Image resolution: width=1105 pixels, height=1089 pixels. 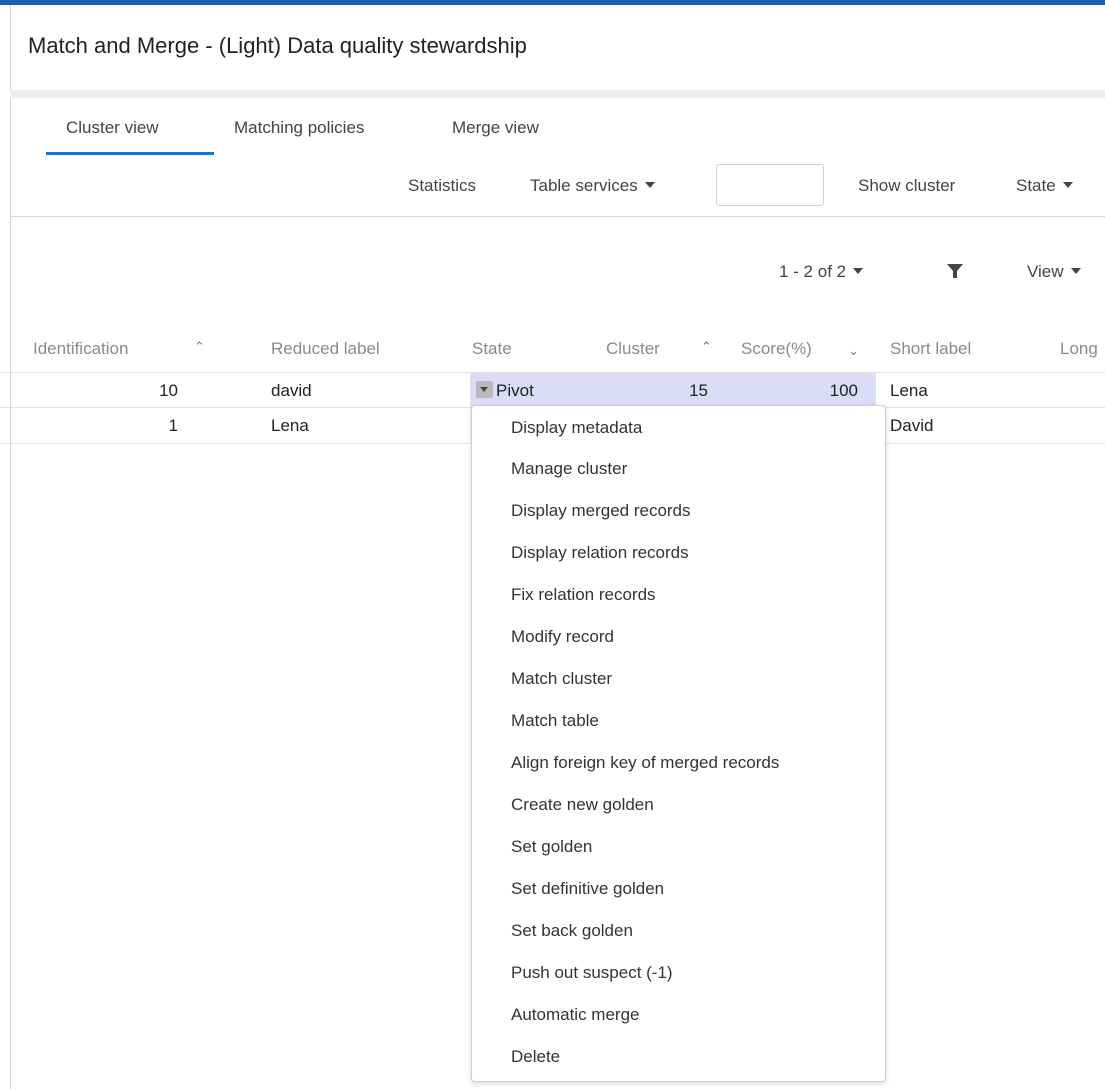 What do you see at coordinates (600, 553) in the screenshot?
I see `menu-item-display-relation-records: Display relation records` at bounding box center [600, 553].